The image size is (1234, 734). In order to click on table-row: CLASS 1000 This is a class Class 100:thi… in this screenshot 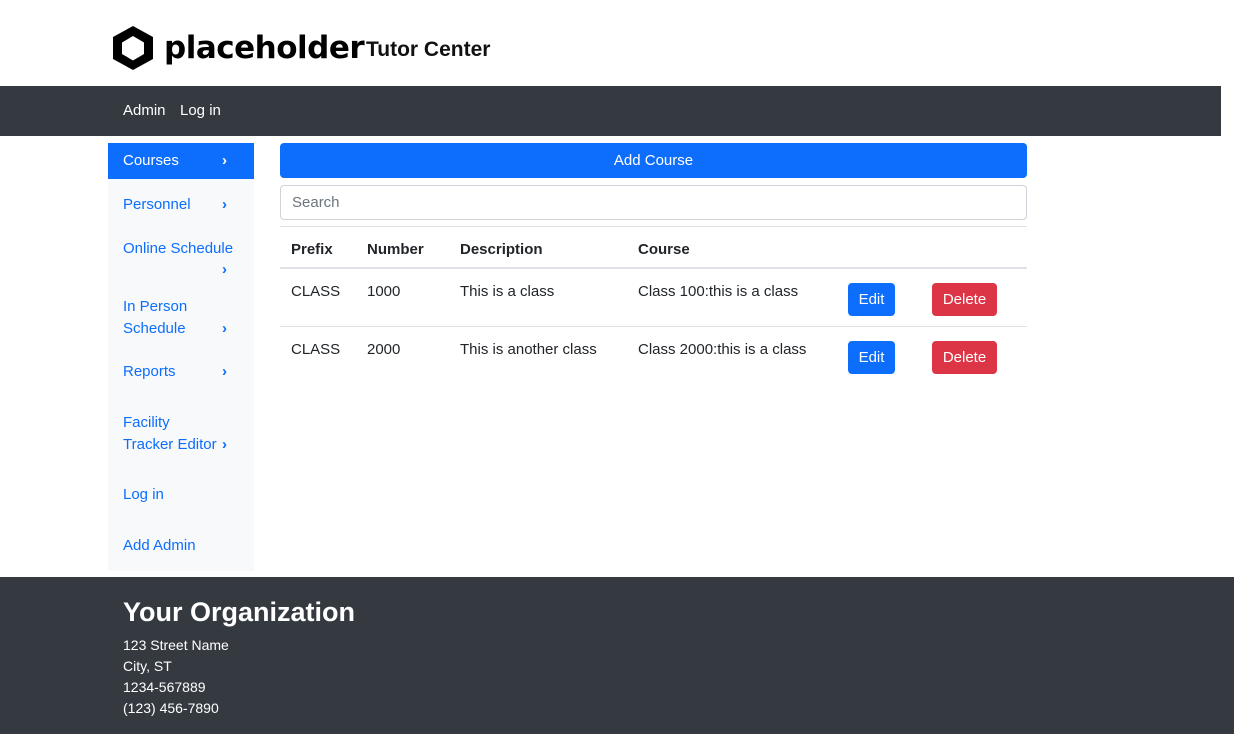, I will do `click(653, 297)`.